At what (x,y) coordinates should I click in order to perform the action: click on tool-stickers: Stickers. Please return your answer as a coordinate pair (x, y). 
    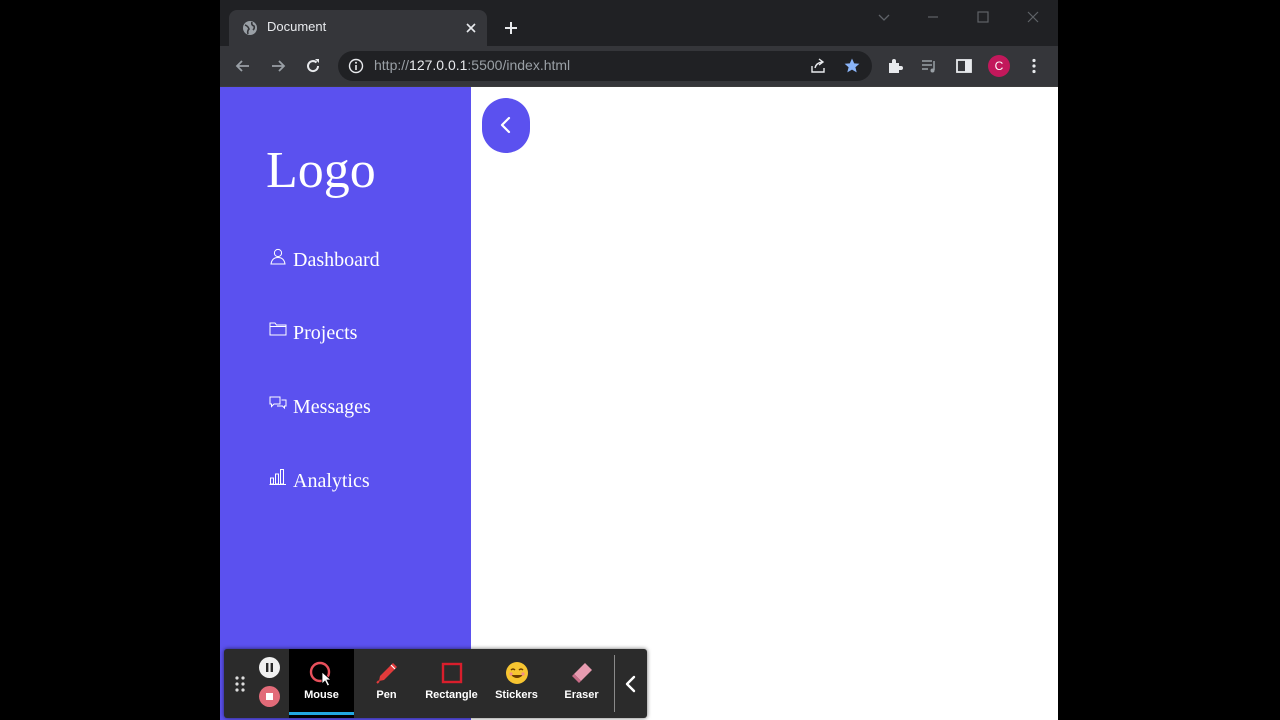
    Looking at the image, I should click on (516, 683).